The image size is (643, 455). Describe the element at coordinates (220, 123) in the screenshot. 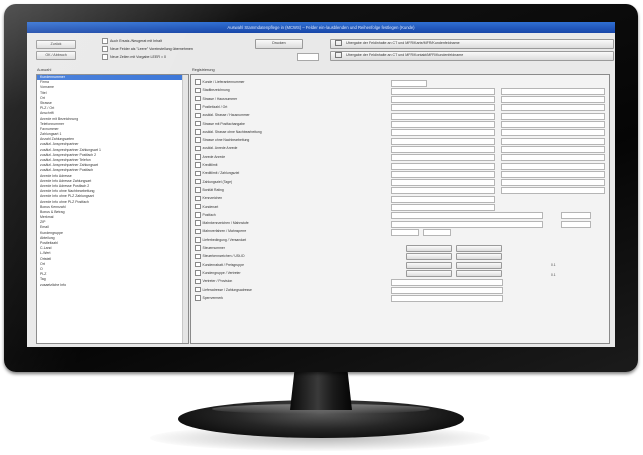

I see `option-row: Strasse mit Postfachangabe` at that location.